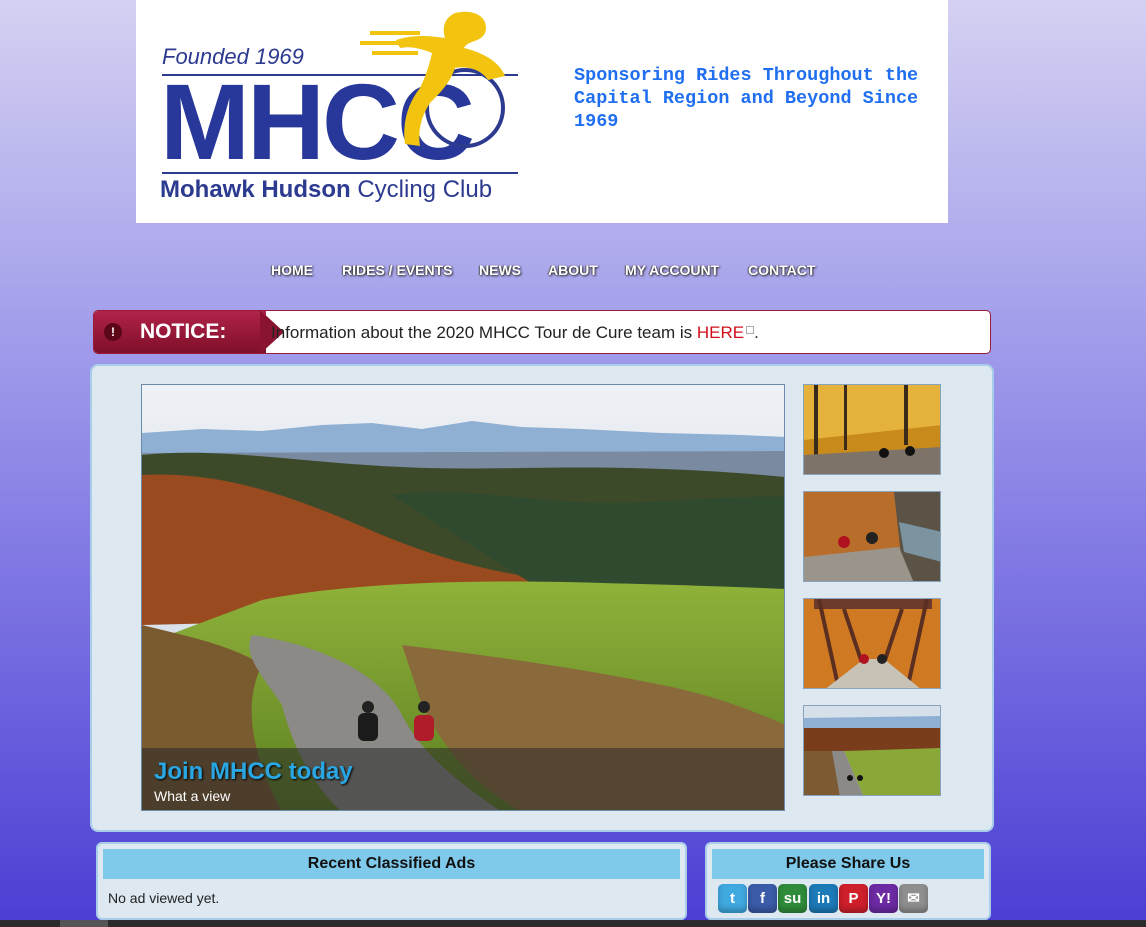 Image resolution: width=1146 pixels, height=927 pixels. Describe the element at coordinates (397, 270) in the screenshot. I see `nav-rides-events: RIDES / EVENTS` at that location.